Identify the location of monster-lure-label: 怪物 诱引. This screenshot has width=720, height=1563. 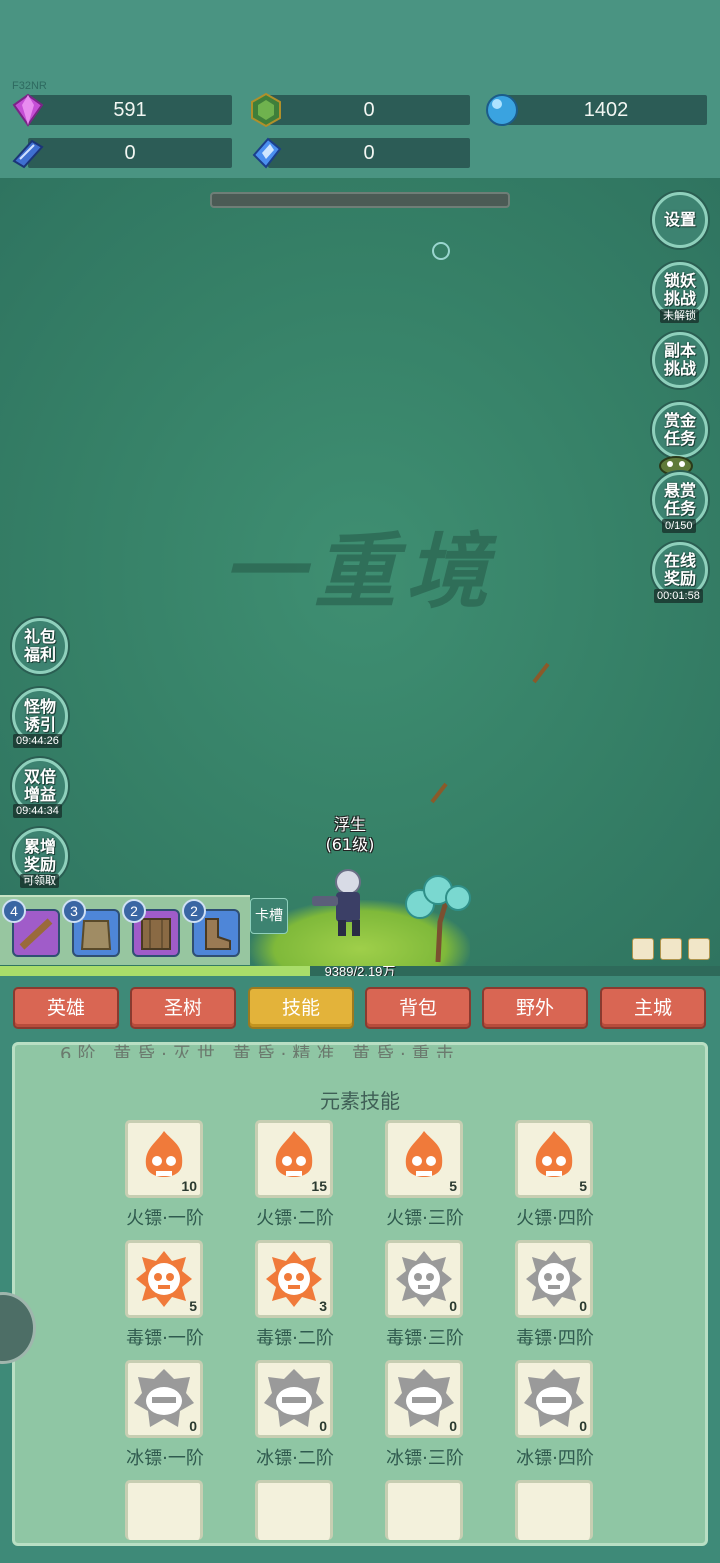
(39, 715).